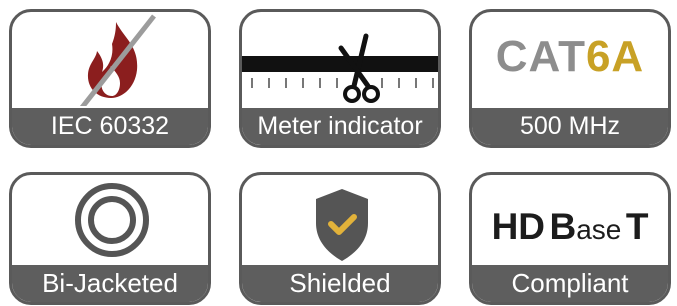 This screenshot has height=306, width=677. What do you see at coordinates (518, 226) in the screenshot?
I see `hd-text: HD` at bounding box center [518, 226].